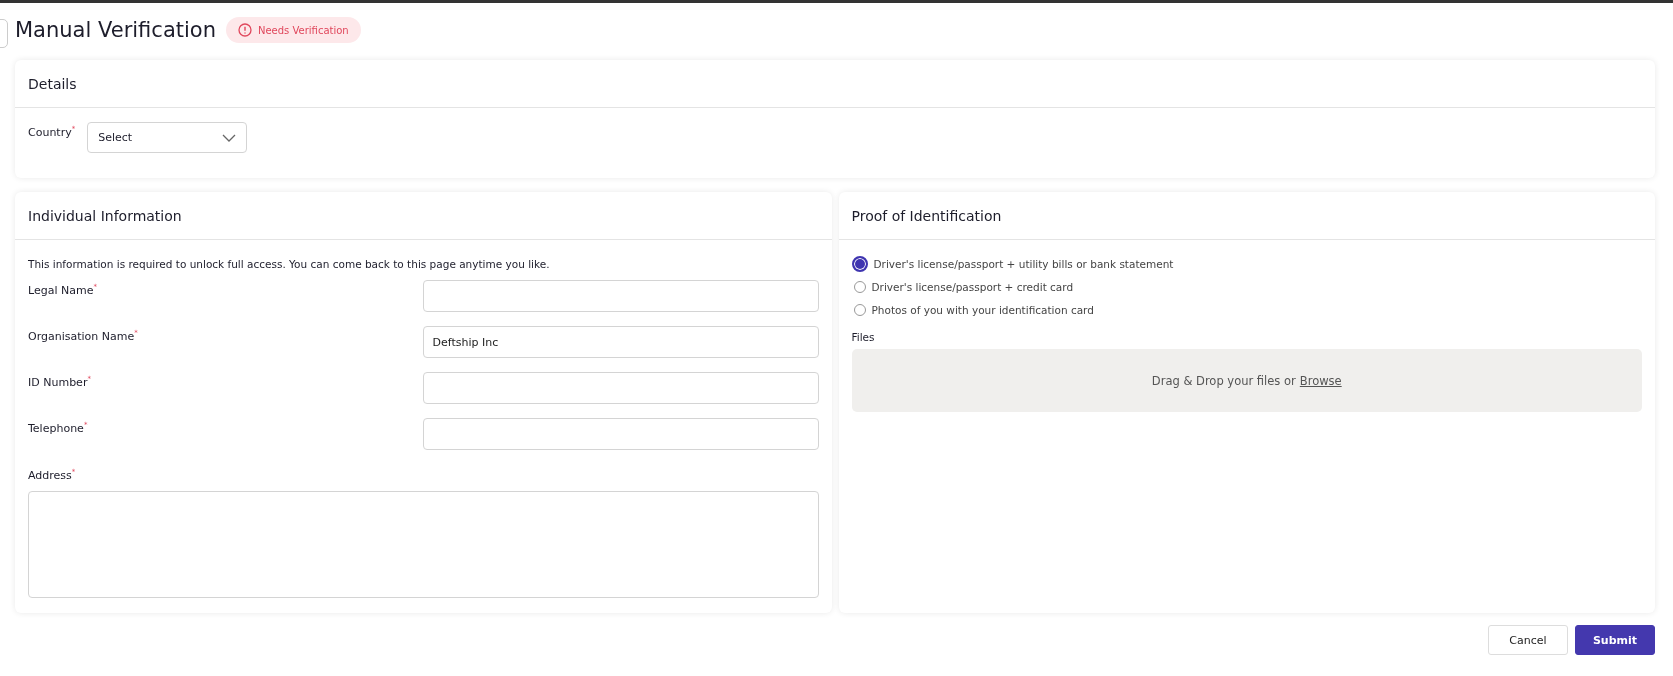  I want to click on field-label: Telephone$^{*}$, so click(58, 429).